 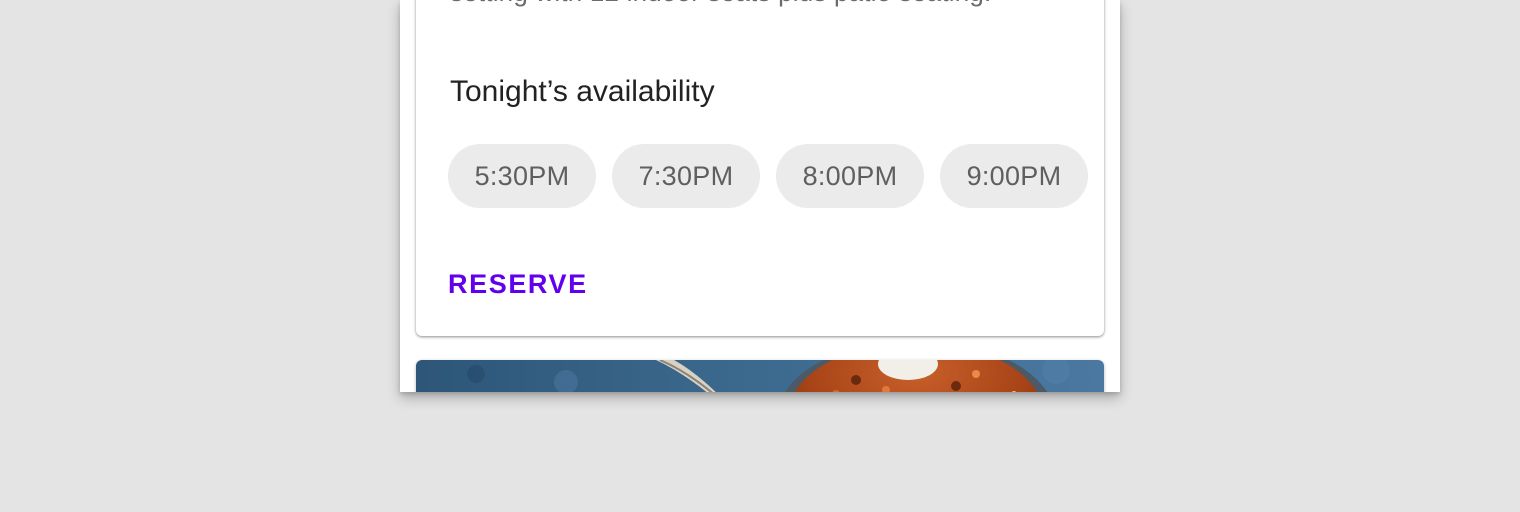 What do you see at coordinates (768, 176) in the screenshot?
I see `time-chip-group: 5:30PM 7:30PM 8:00PM 9:00PM` at bounding box center [768, 176].